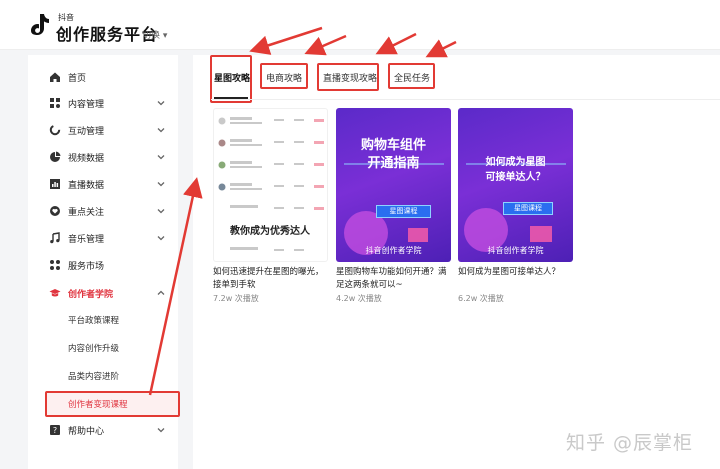 The image size is (720, 469). Describe the element at coordinates (515, 162) in the screenshot. I see `thumbnail-headline: 如何成为星图` at that location.